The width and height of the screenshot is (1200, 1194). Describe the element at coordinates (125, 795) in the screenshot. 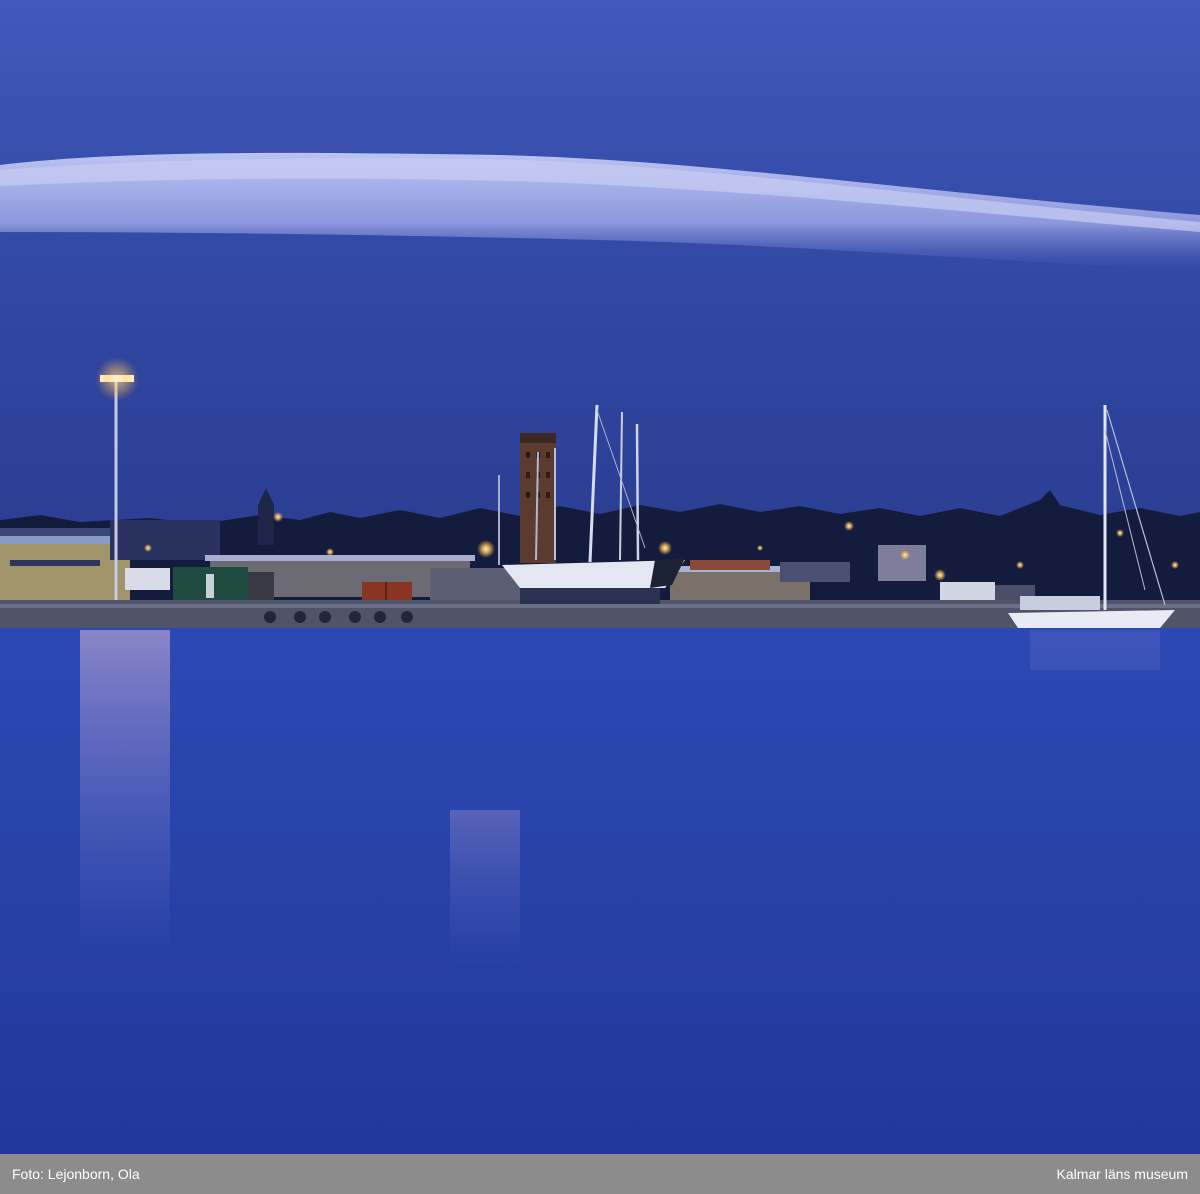

I see `lamp-reflection` at that location.